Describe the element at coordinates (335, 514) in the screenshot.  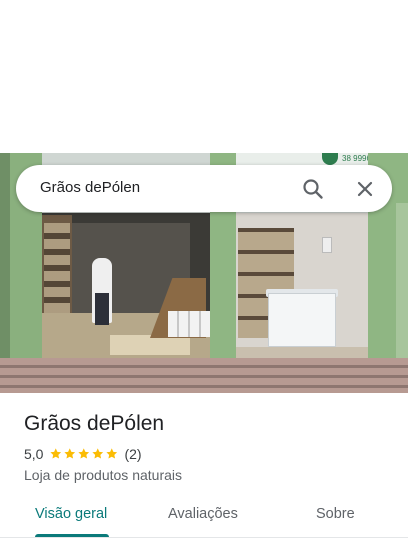
I see `tab-about: Sobre` at that location.